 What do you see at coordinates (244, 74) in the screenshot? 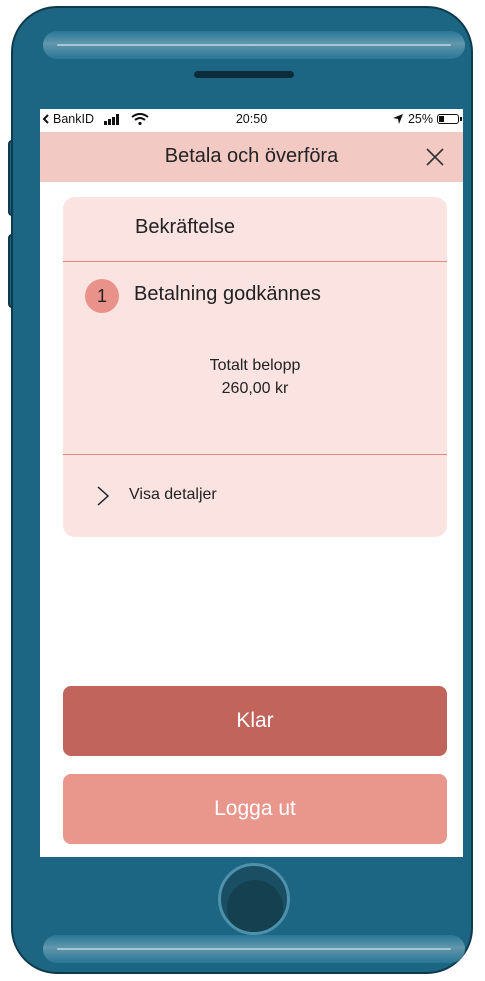
I see `phone-speaker` at bounding box center [244, 74].